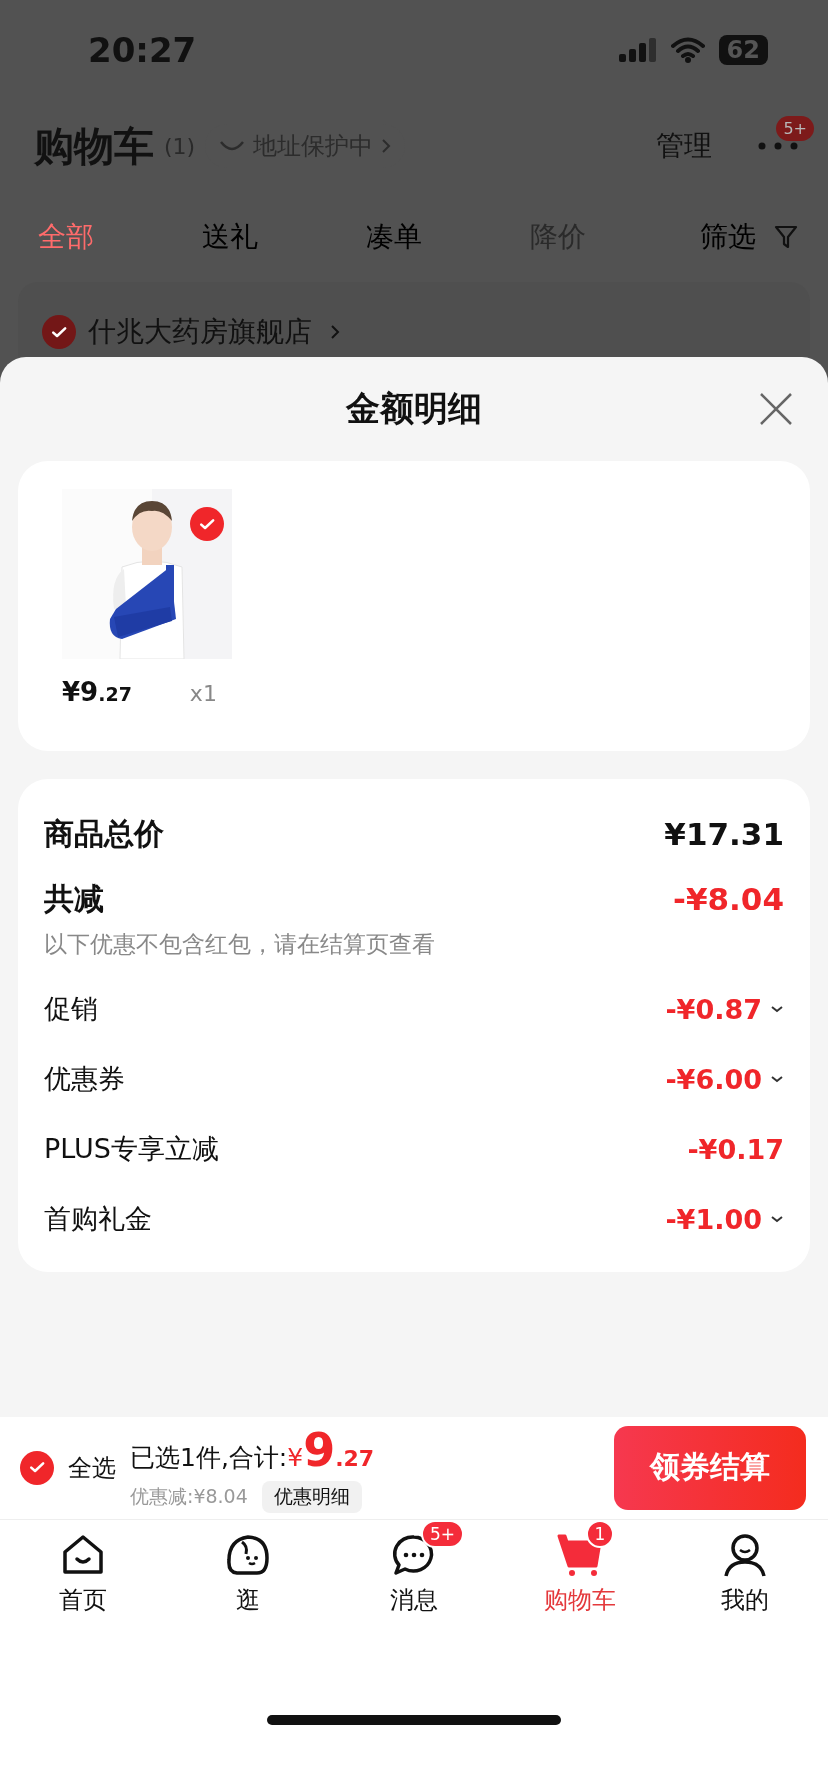  What do you see at coordinates (579, 1599) in the screenshot?
I see `nav-tab: 购物车` at bounding box center [579, 1599].